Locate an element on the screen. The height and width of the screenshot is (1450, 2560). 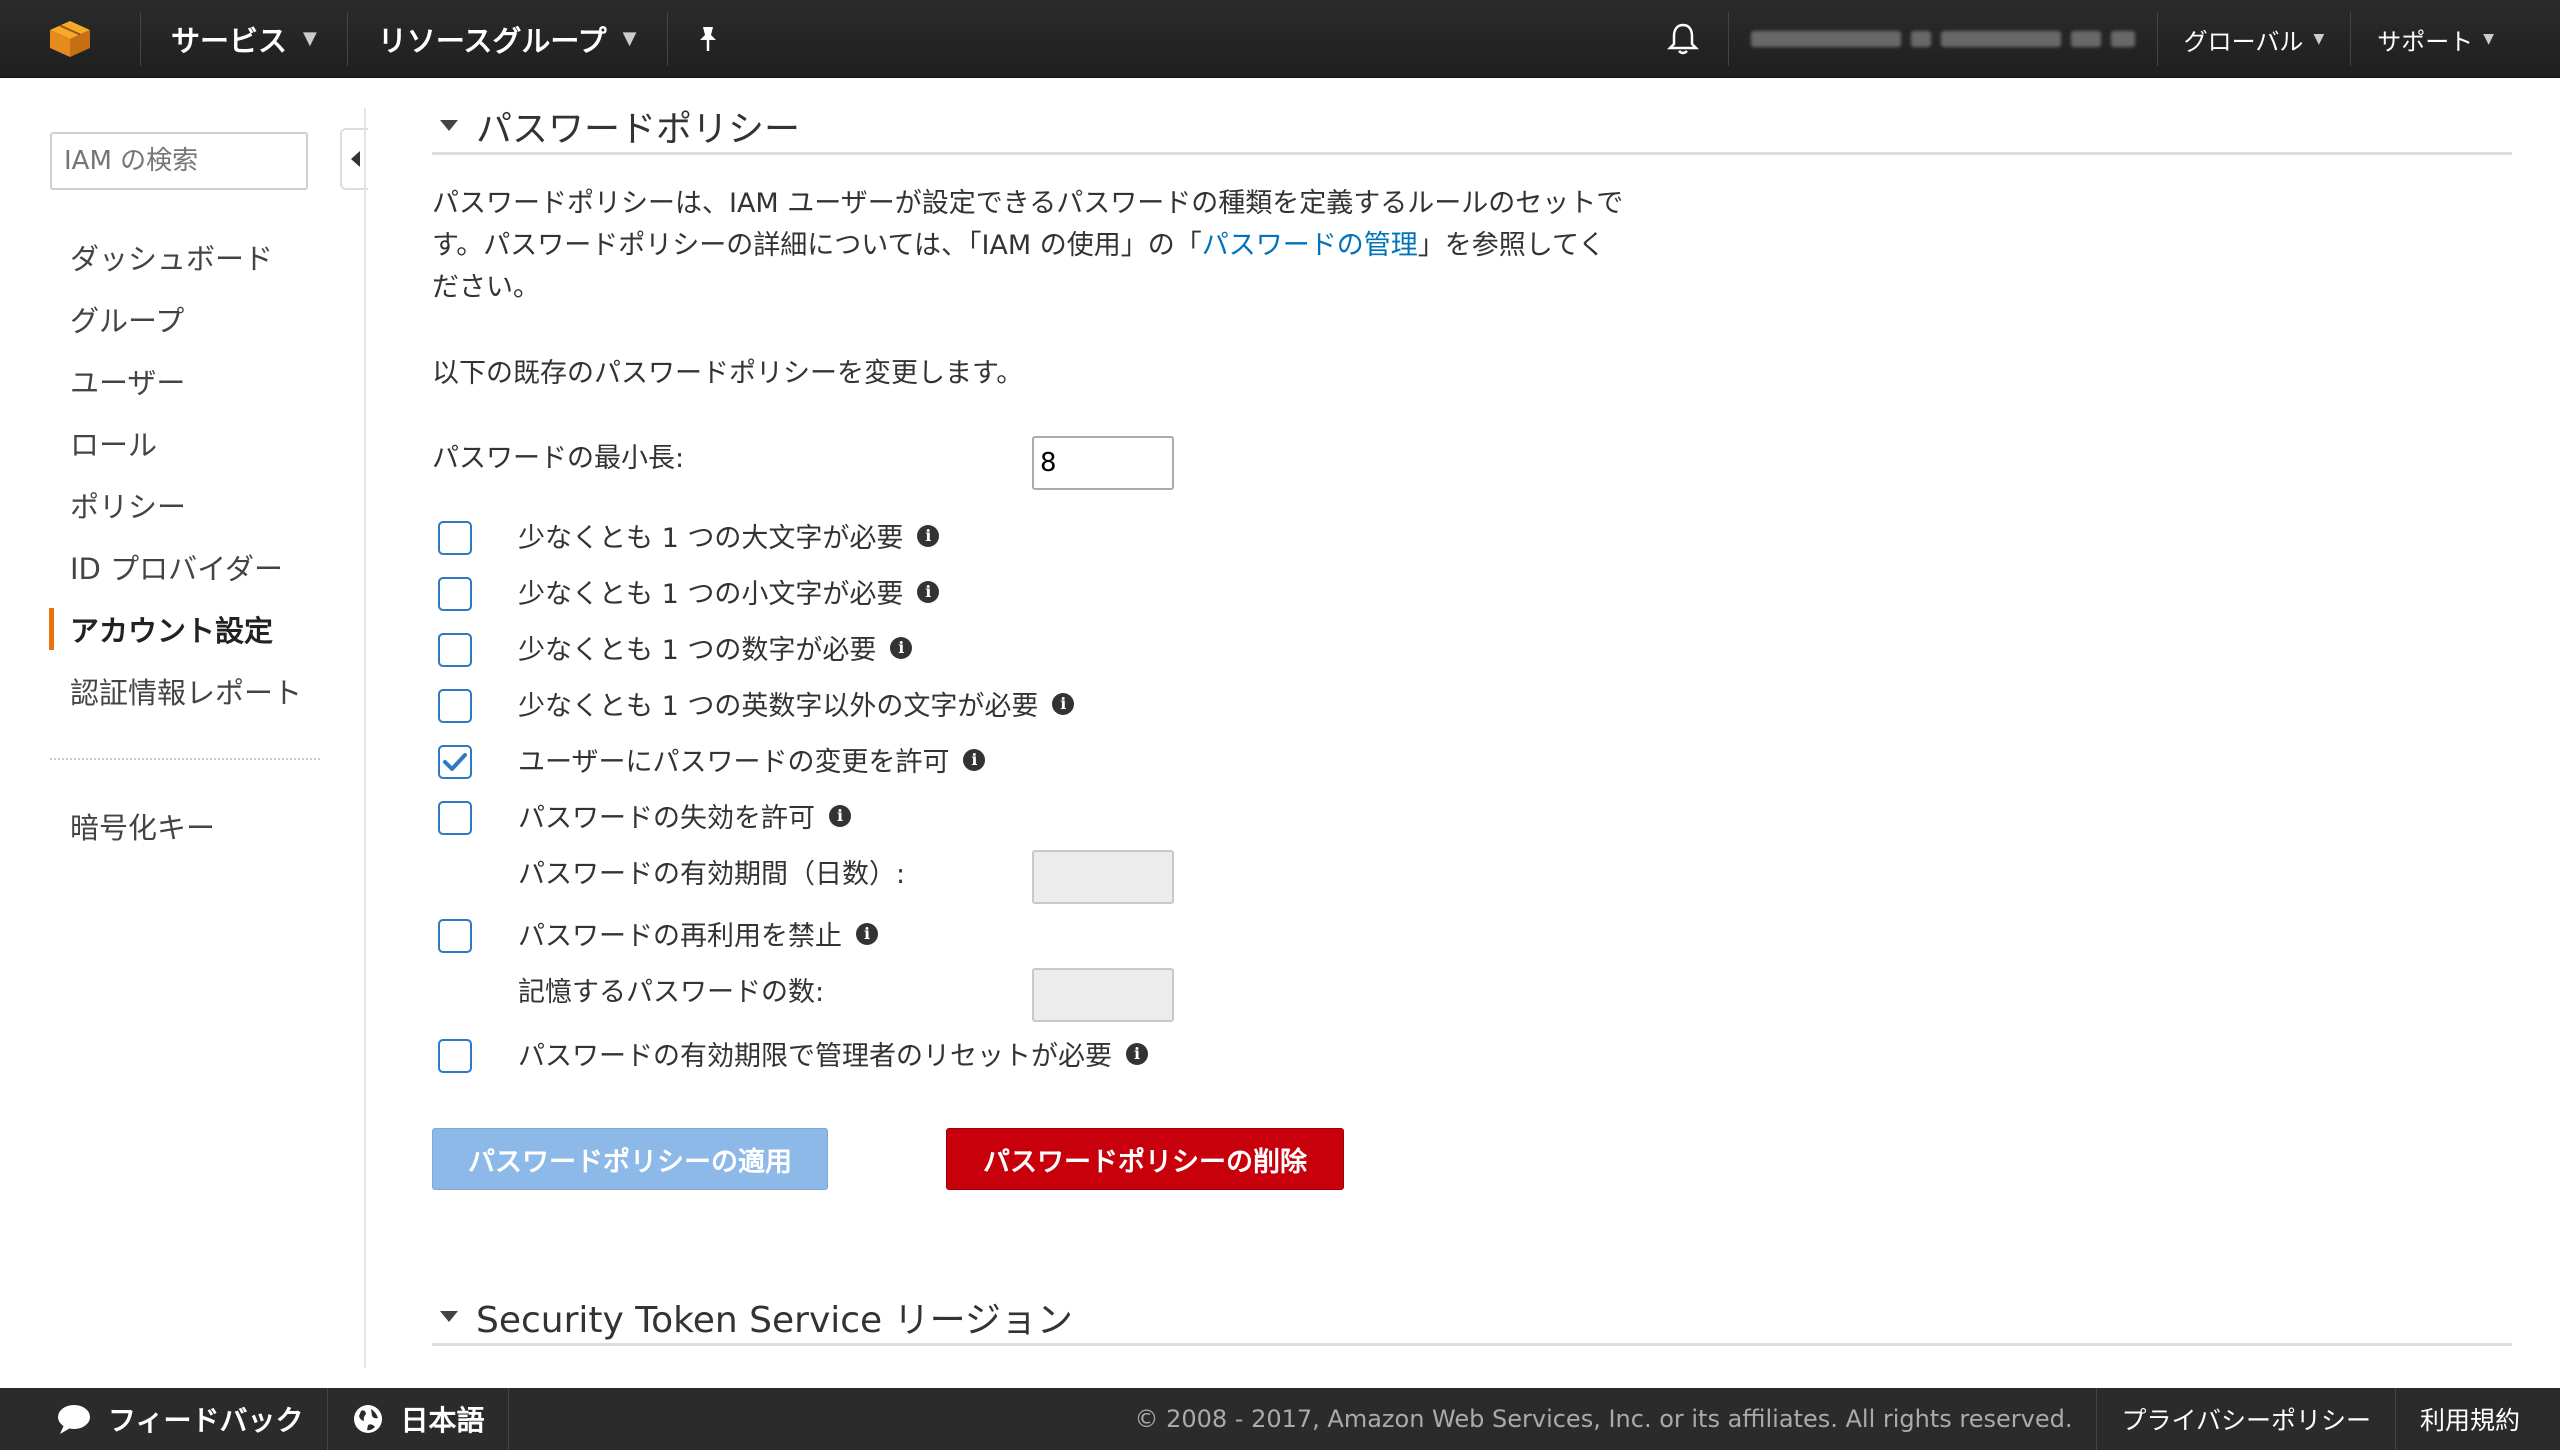
feedback-label: フィードバック is located at coordinates (206, 1420).